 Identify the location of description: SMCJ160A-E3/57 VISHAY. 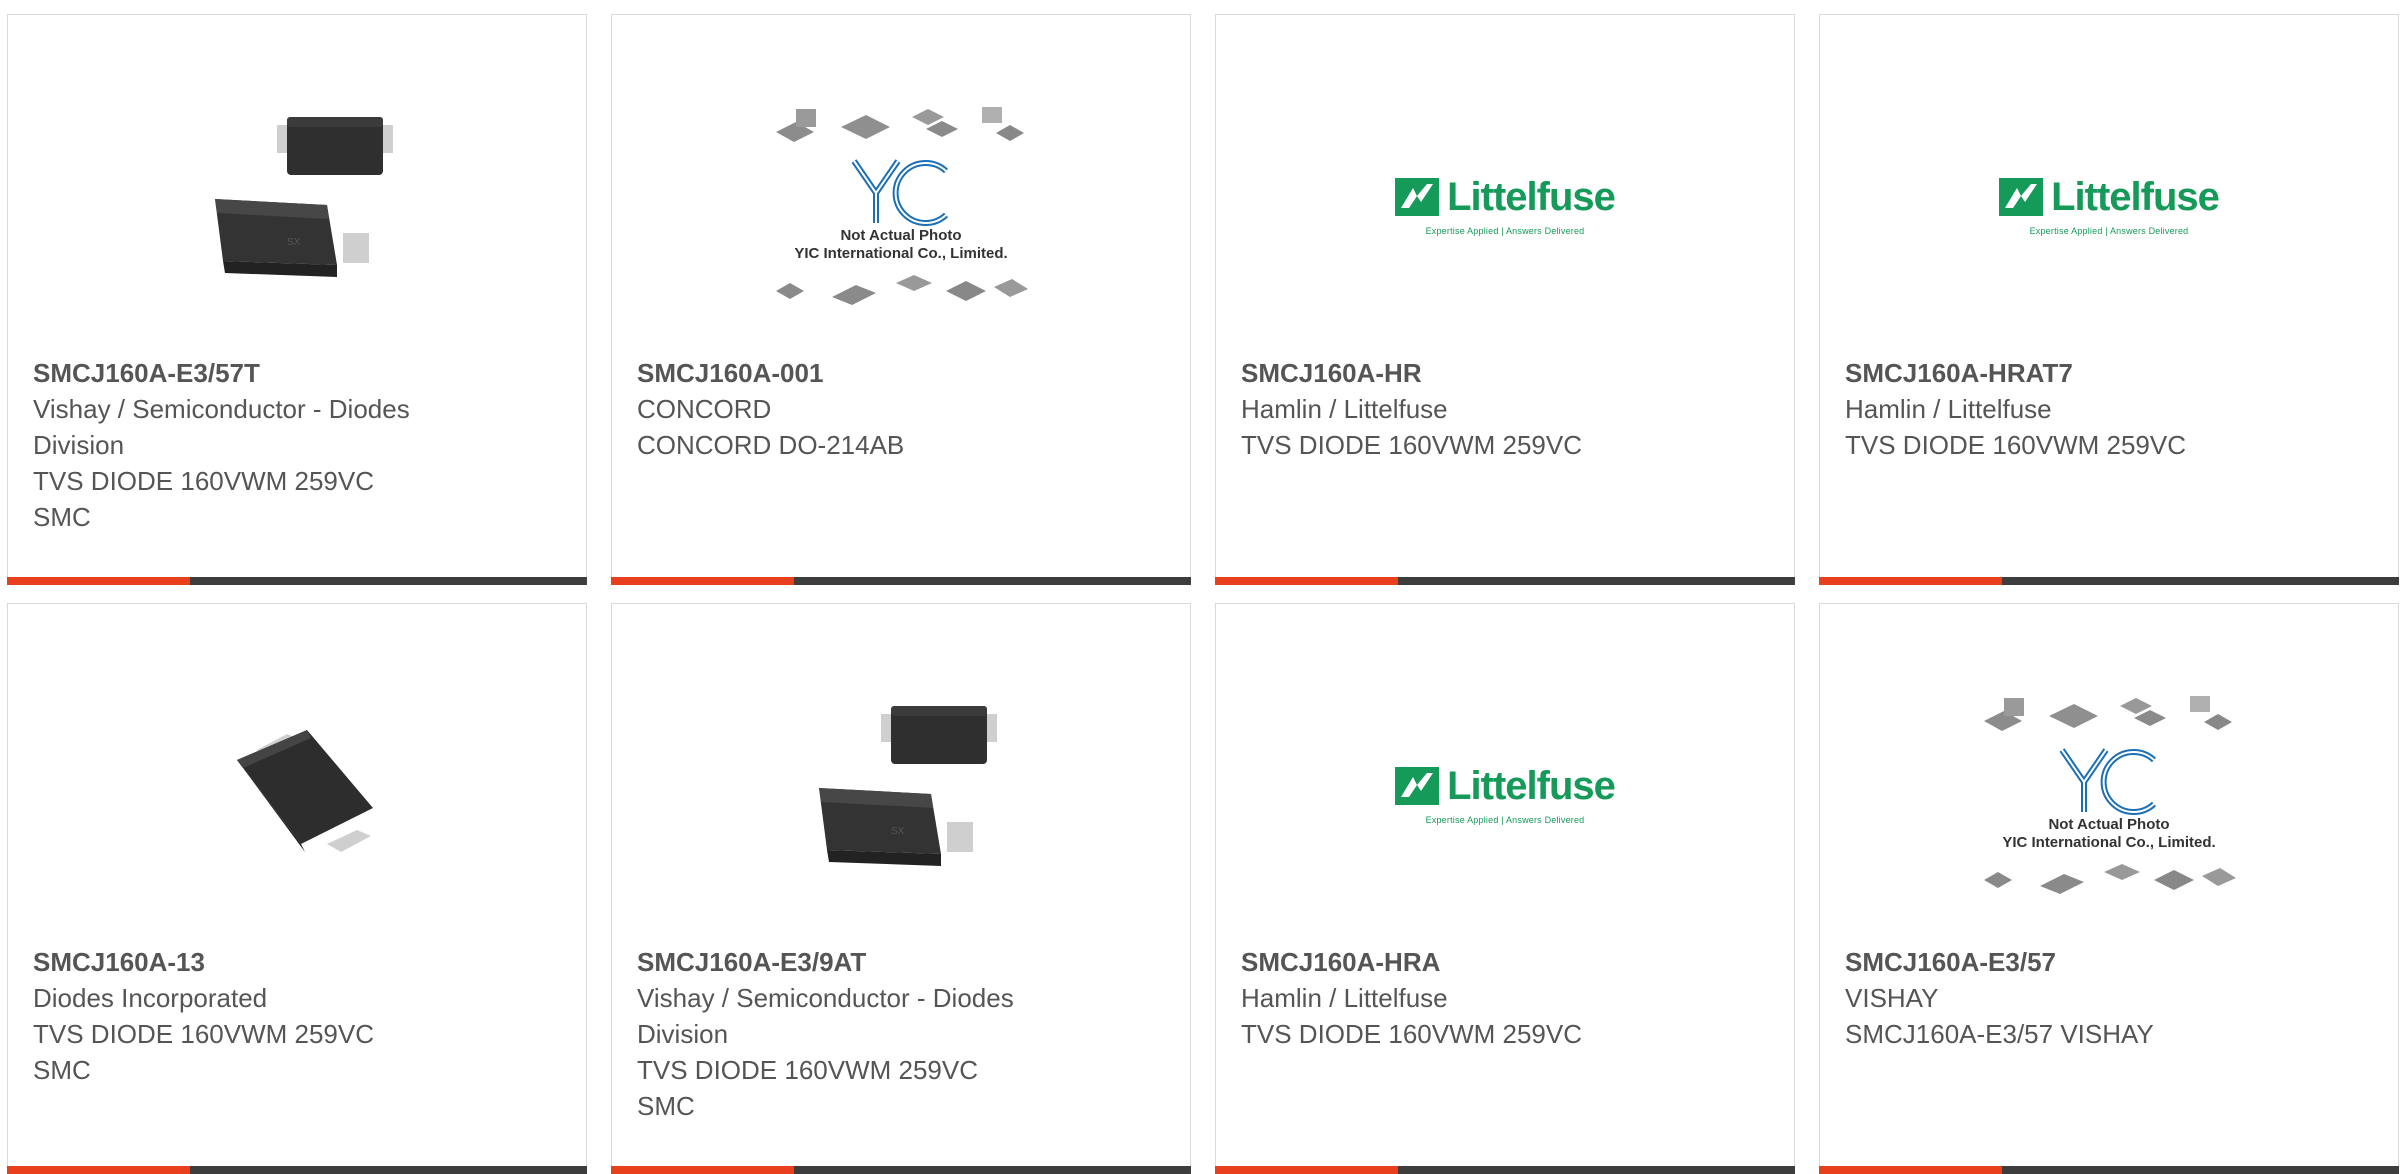
(1999, 1034).